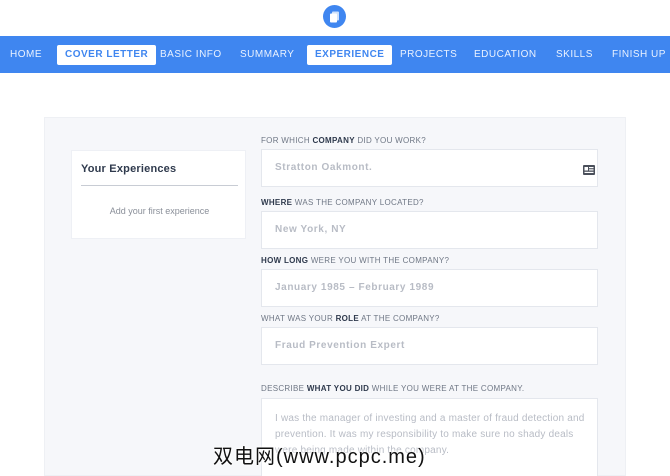  I want to click on company-question: FOR WHICH COMPANY DID YOU WORK?, so click(344, 140).